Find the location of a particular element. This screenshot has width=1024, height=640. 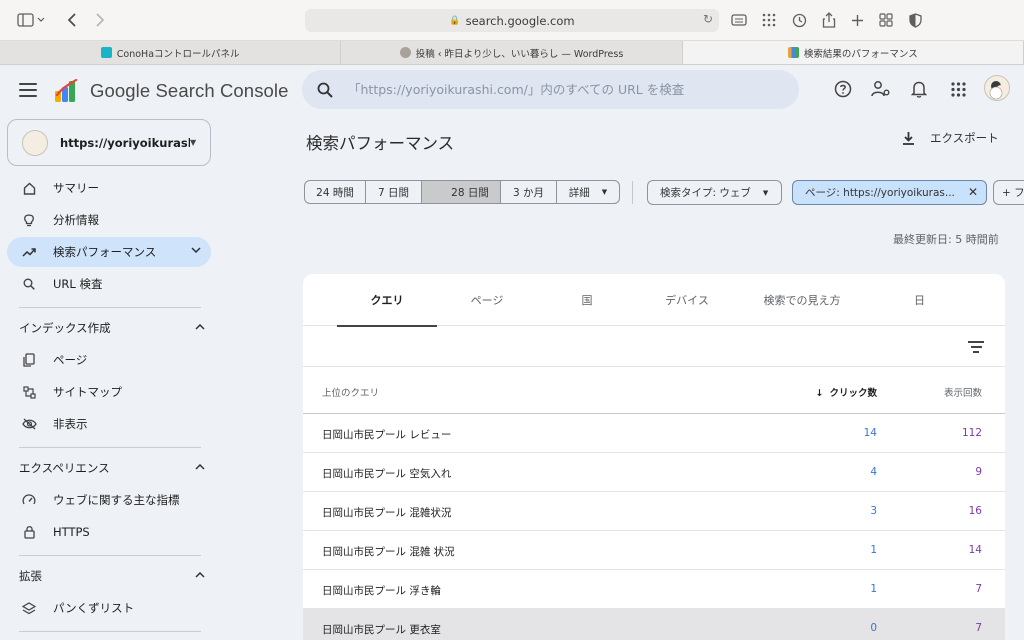

lock-icon: 🔒 is located at coordinates (455, 20).